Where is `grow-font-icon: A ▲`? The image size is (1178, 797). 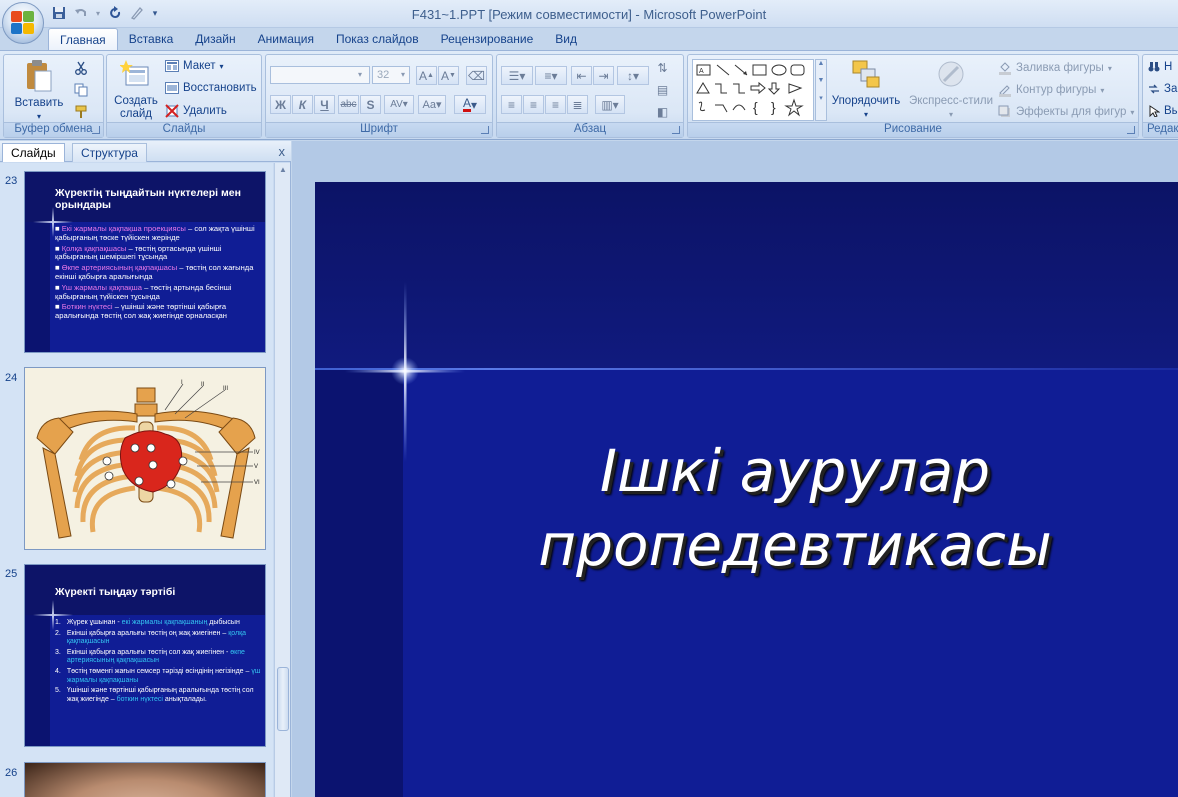
grow-font-icon: A ▲ is located at coordinates (426, 75).